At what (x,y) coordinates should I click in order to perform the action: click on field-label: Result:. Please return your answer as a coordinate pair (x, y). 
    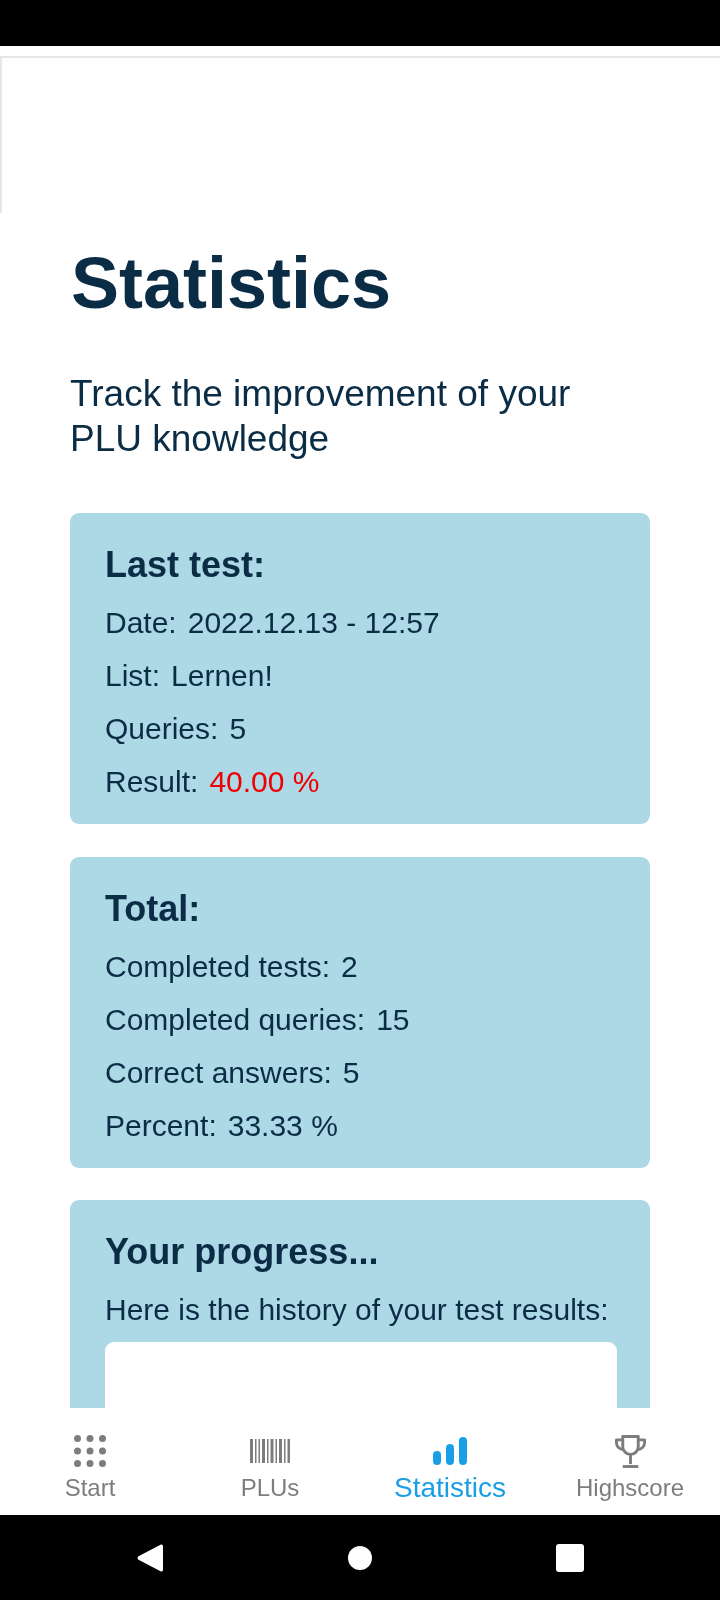
    Looking at the image, I should click on (152, 782).